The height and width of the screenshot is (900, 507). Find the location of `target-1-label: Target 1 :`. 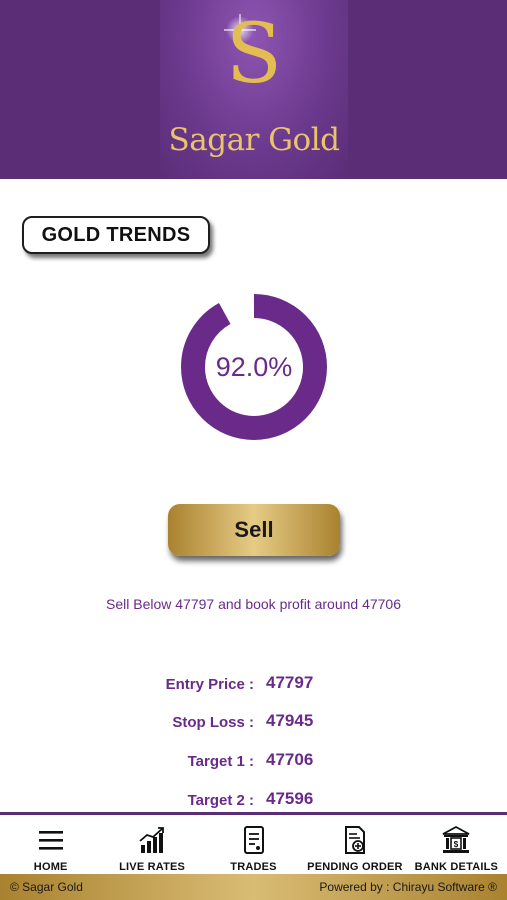

target-1-label: Target 1 : is located at coordinates (220, 761).